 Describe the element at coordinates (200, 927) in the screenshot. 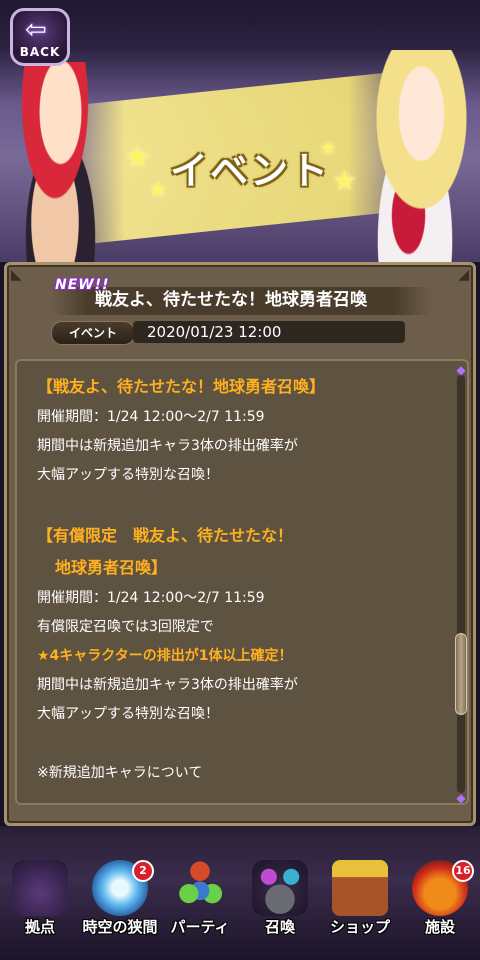

I see `nav-label: パーティ` at that location.